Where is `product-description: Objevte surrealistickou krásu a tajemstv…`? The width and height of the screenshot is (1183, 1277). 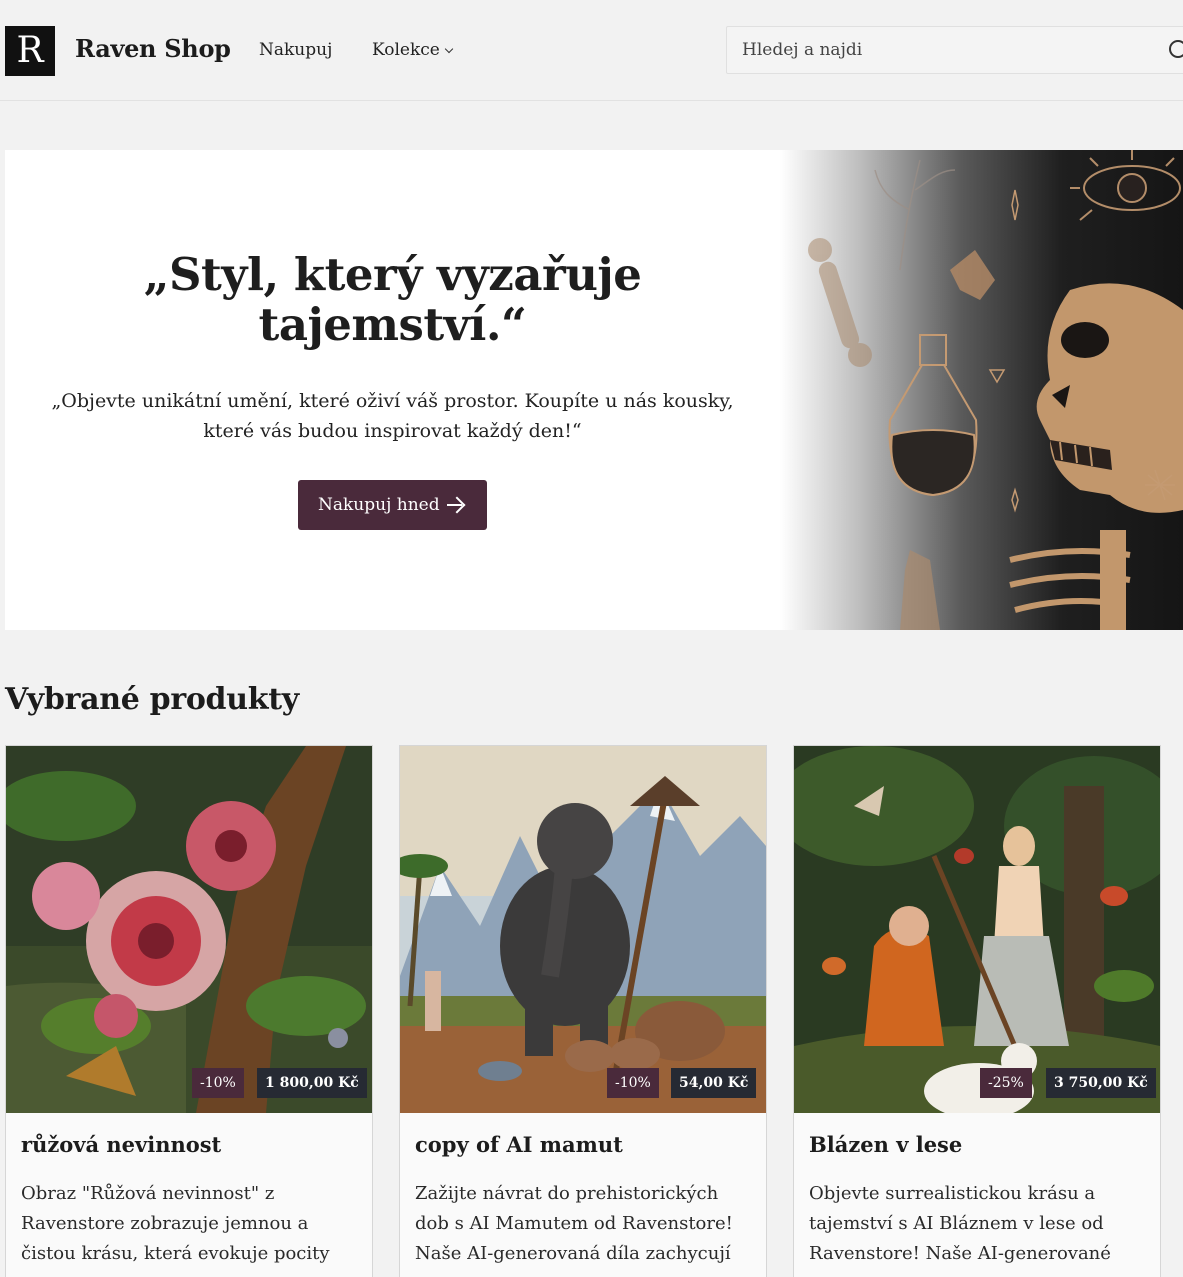 product-description: Objevte surrealistickou krásu a tajemstv… is located at coordinates (960, 1223).